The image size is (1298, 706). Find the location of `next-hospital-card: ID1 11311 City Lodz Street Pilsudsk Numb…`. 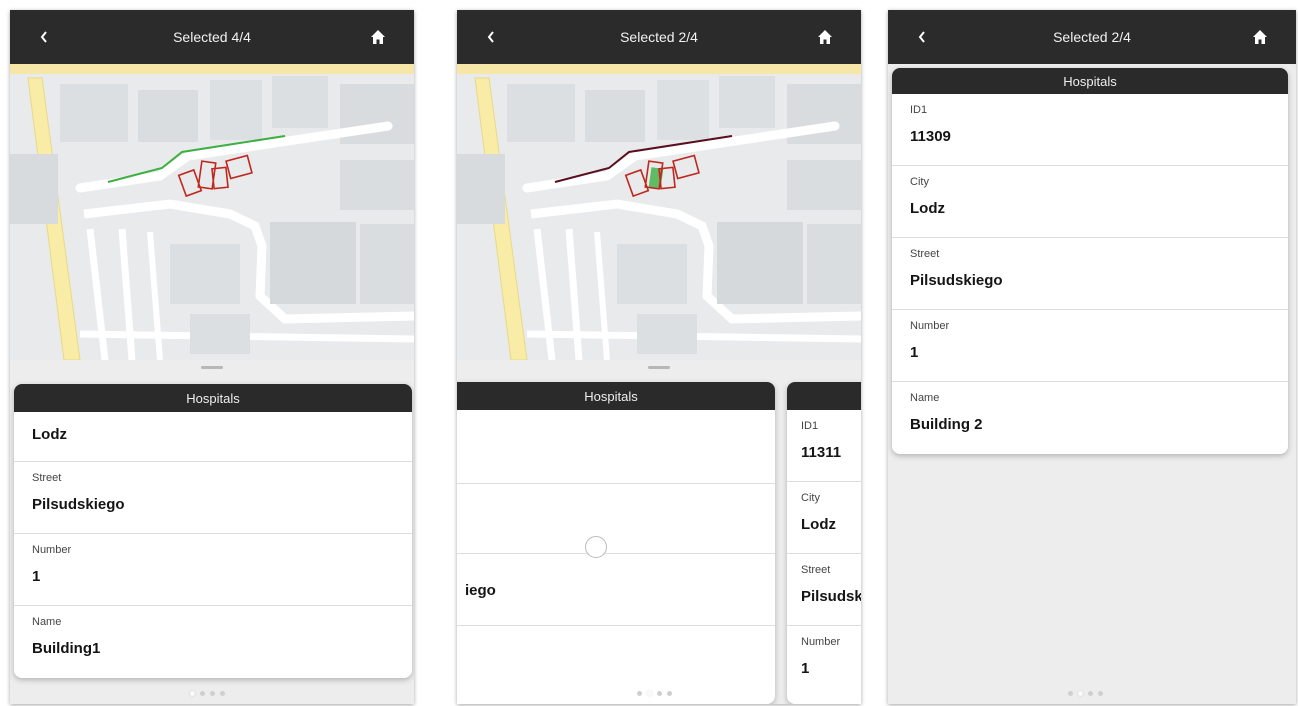

next-hospital-card: ID1 11311 City Lodz Street Pilsudsk Numb… is located at coordinates (824, 543).